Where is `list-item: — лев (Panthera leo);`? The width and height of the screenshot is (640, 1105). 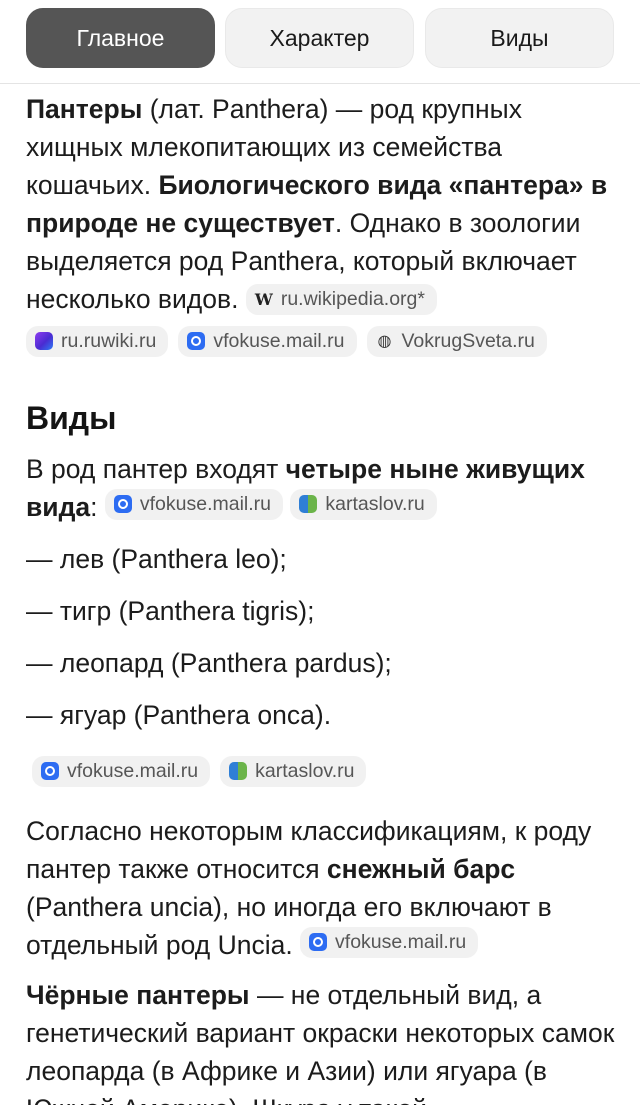 list-item: — лев (Panthera leo); is located at coordinates (156, 559).